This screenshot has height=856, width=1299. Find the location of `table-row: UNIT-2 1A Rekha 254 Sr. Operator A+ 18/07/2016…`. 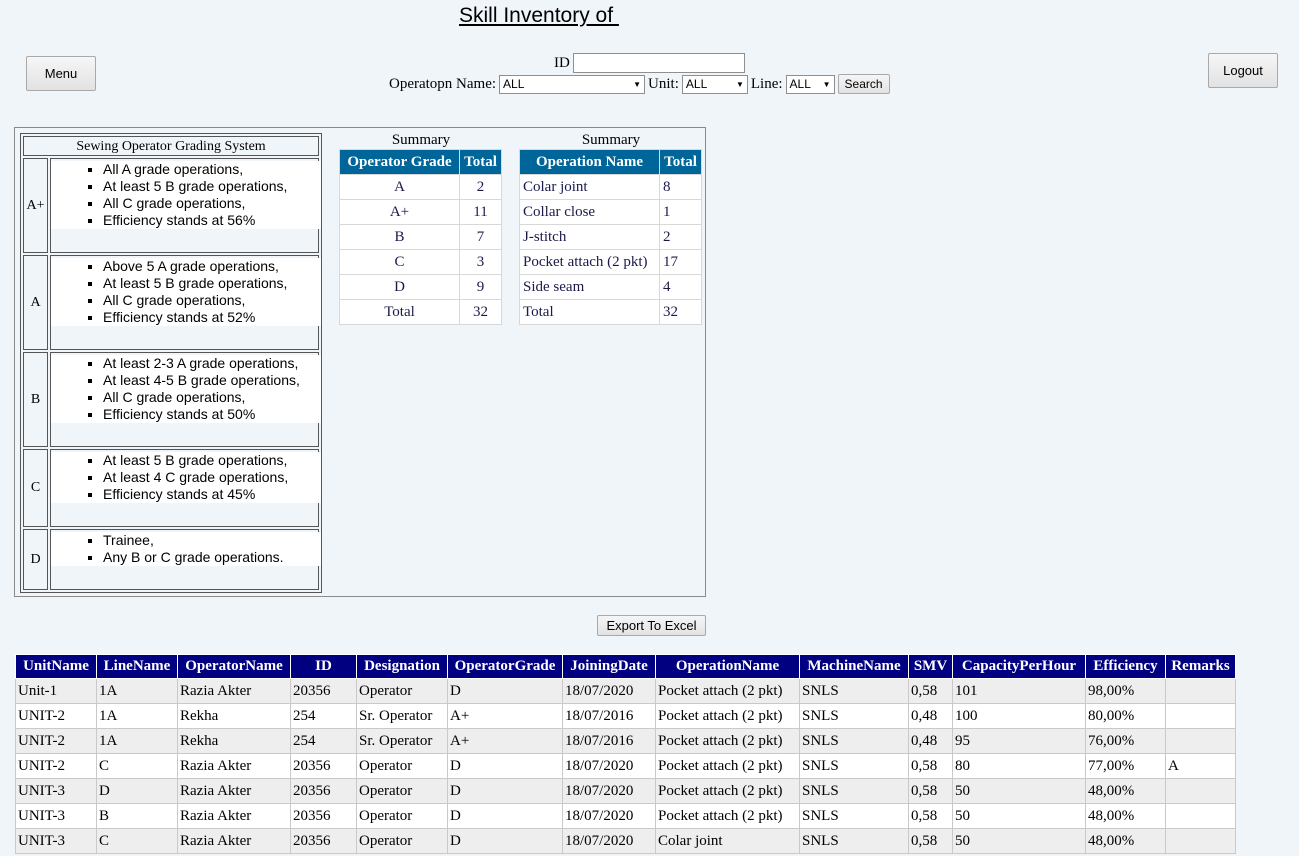

table-row: UNIT-2 1A Rekha 254 Sr. Operator A+ 18/07/2016… is located at coordinates (625, 741).